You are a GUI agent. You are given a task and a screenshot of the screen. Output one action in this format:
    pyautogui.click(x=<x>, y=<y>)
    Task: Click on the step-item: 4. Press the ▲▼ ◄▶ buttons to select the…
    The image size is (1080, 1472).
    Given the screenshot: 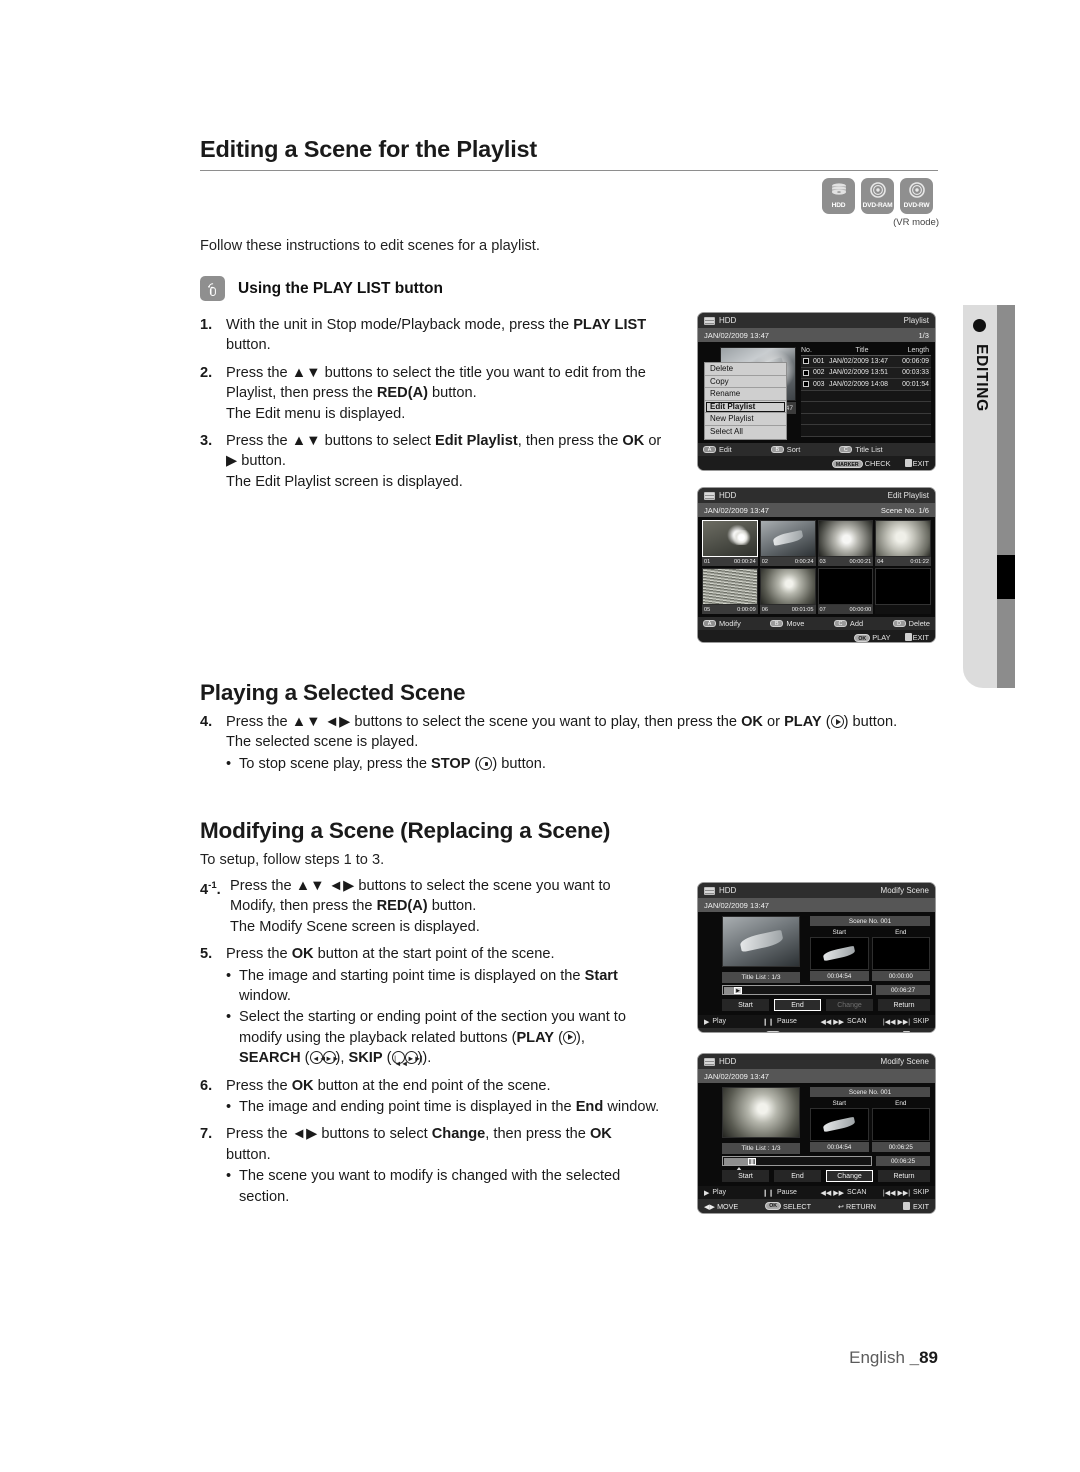 What is the action you would take?
    pyautogui.click(x=570, y=743)
    